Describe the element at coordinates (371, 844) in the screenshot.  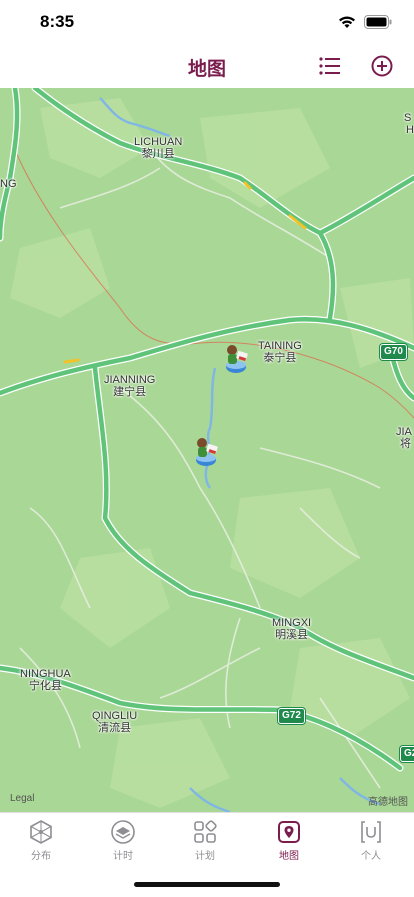
I see `tab-profile: 个人` at that location.